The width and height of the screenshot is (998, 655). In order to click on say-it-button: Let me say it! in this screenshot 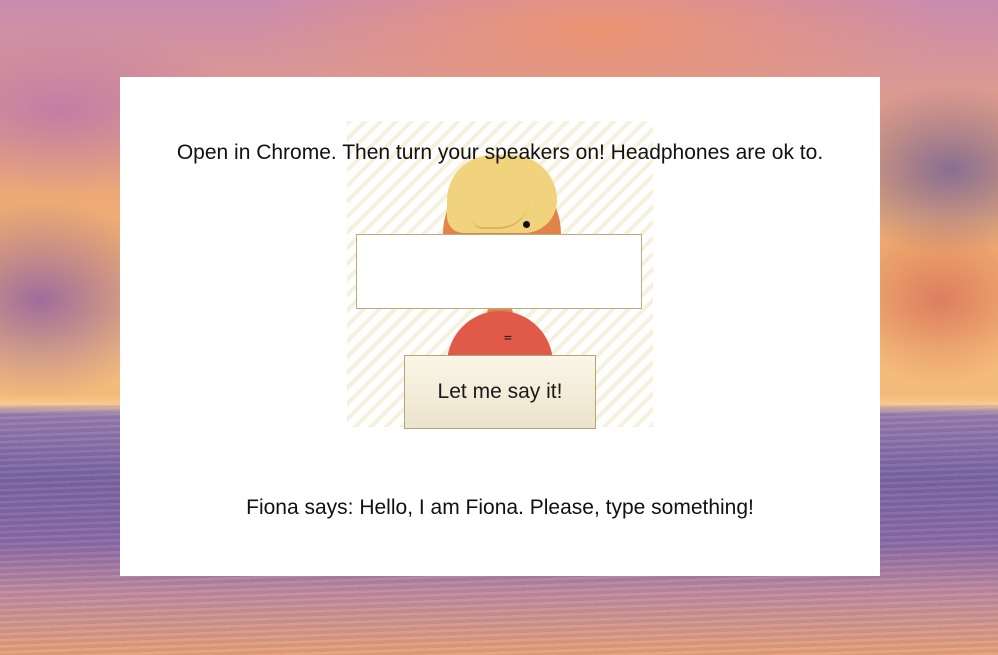, I will do `click(500, 392)`.